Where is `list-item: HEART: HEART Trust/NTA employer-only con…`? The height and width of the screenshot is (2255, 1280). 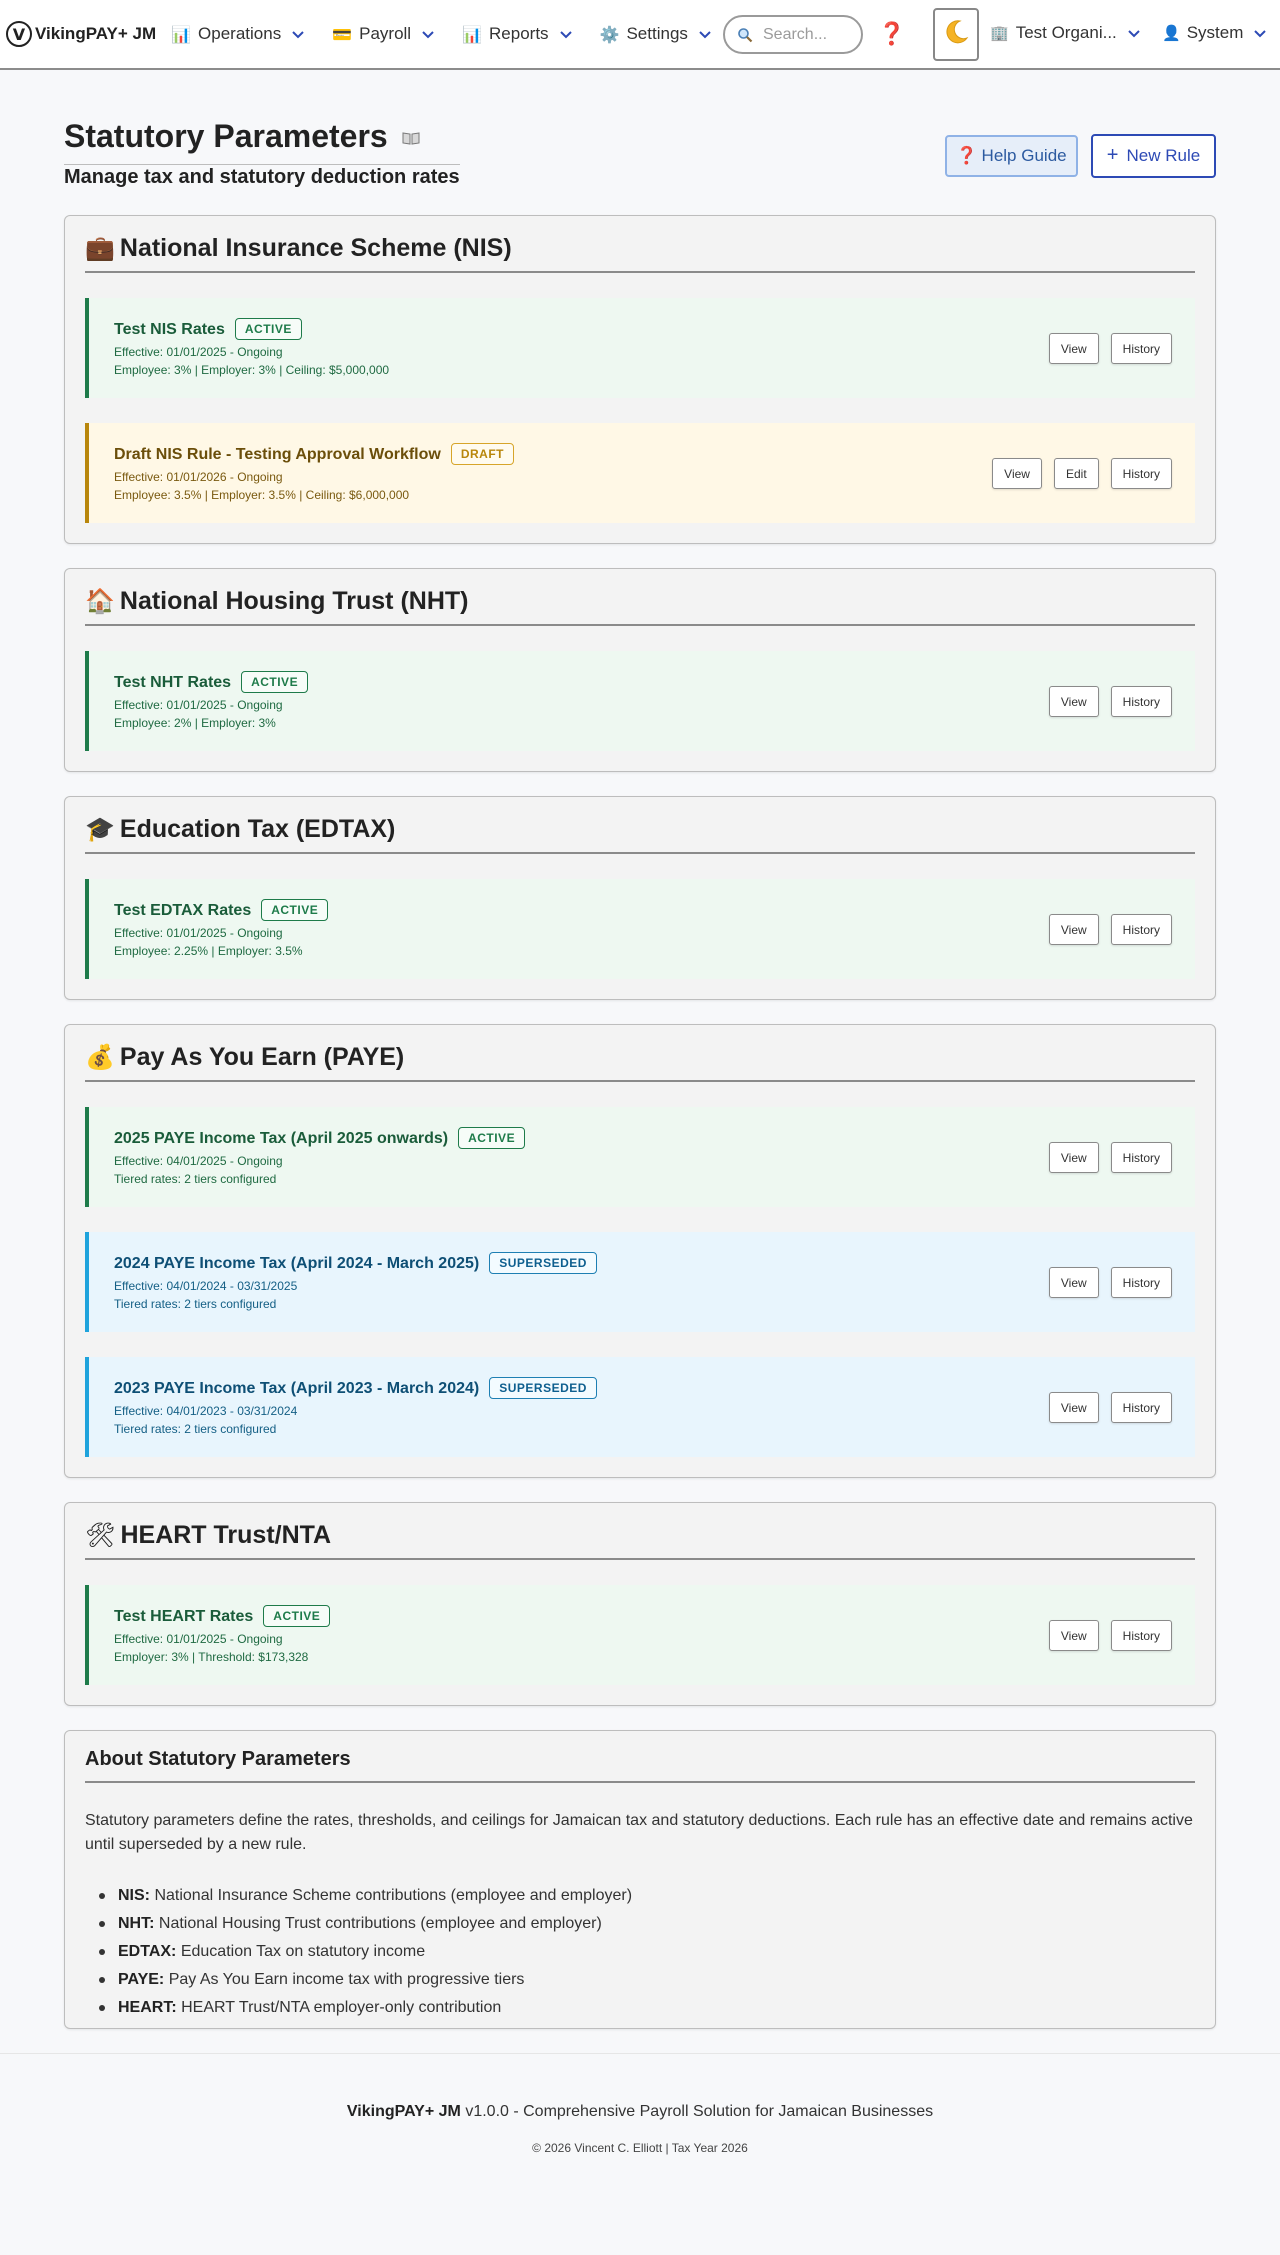
list-item: HEART: HEART Trust/NTA employer-only con… is located at coordinates (365, 2008).